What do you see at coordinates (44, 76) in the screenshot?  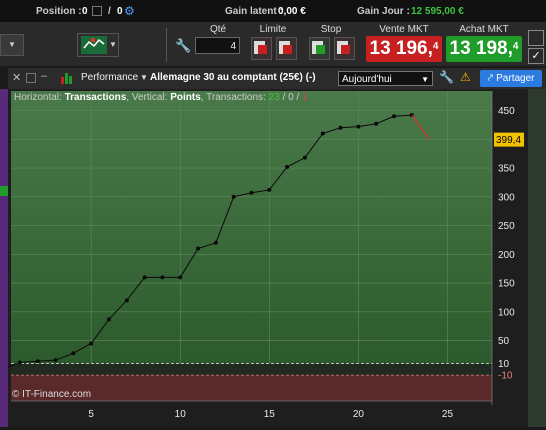 I see `minimize-icon: –` at bounding box center [44, 76].